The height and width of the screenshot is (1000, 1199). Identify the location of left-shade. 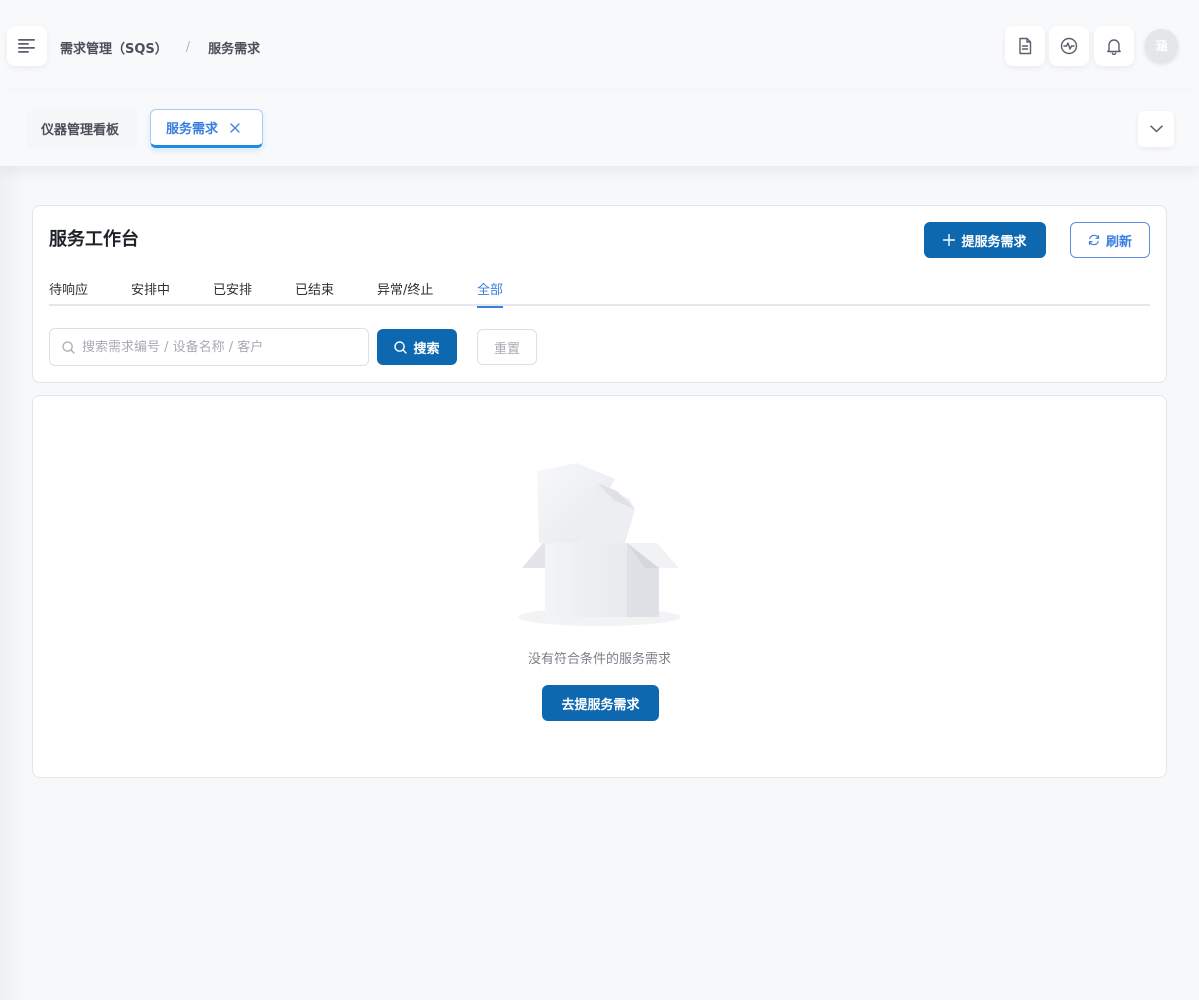
(12, 582).